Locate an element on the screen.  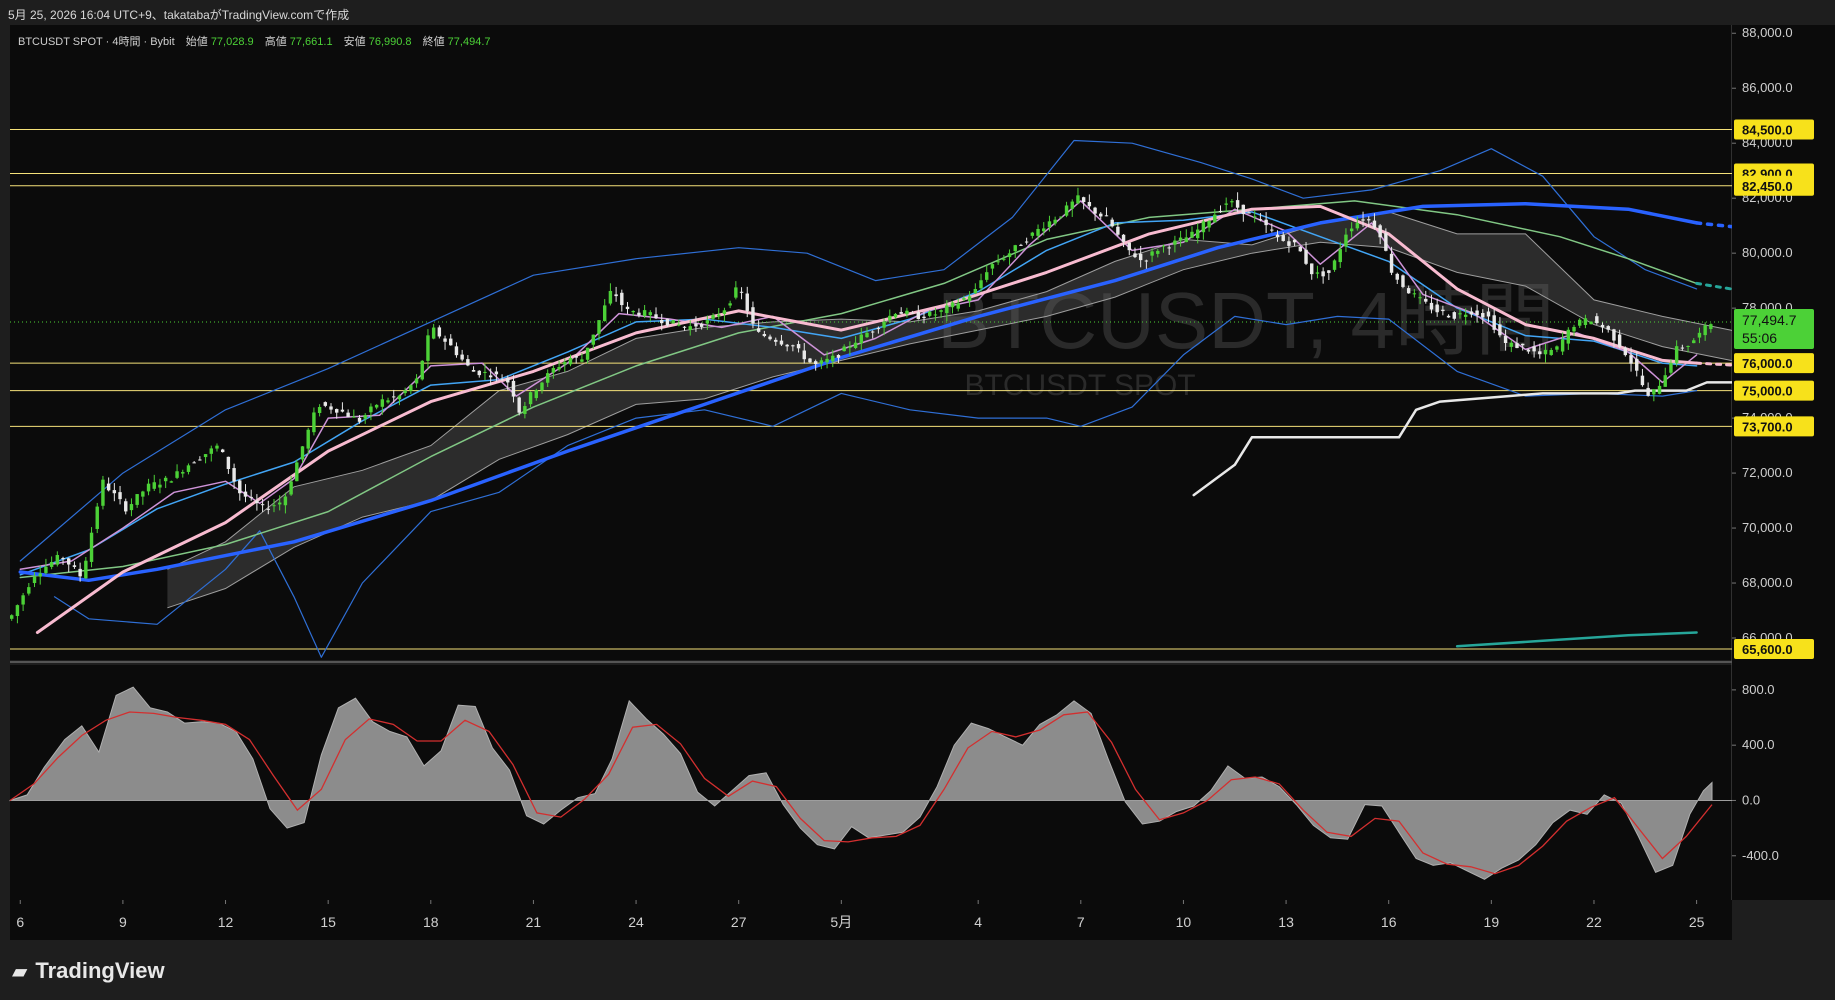
osc-tick-label: 400.0 is located at coordinates (1758, 744).